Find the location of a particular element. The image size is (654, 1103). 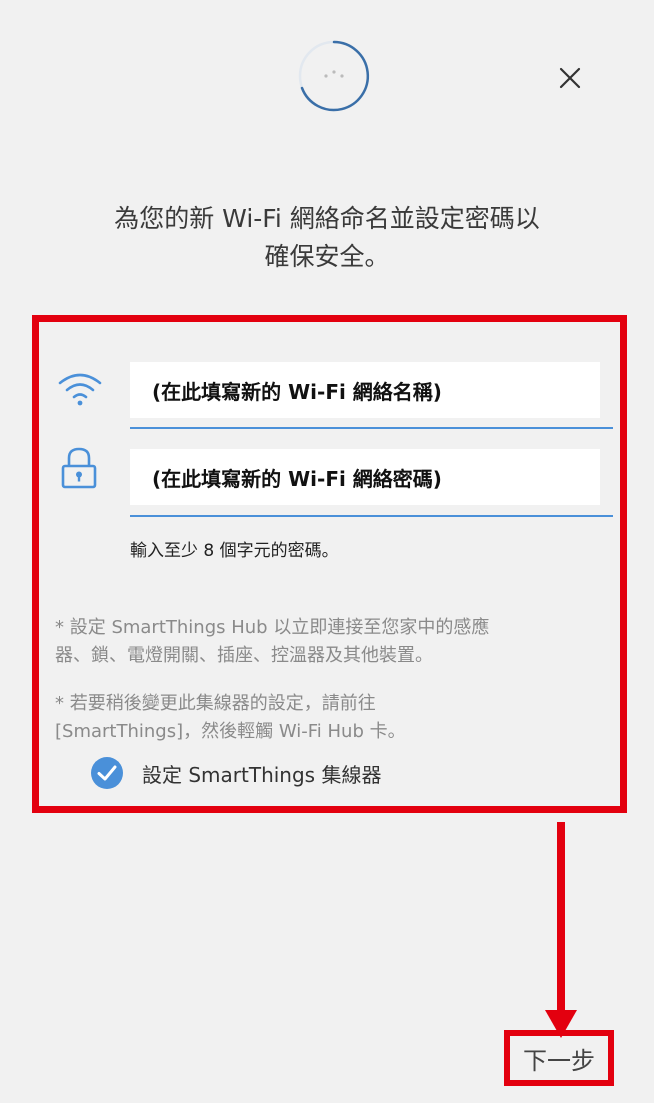

next-button: 下一步 is located at coordinates (559, 1058).